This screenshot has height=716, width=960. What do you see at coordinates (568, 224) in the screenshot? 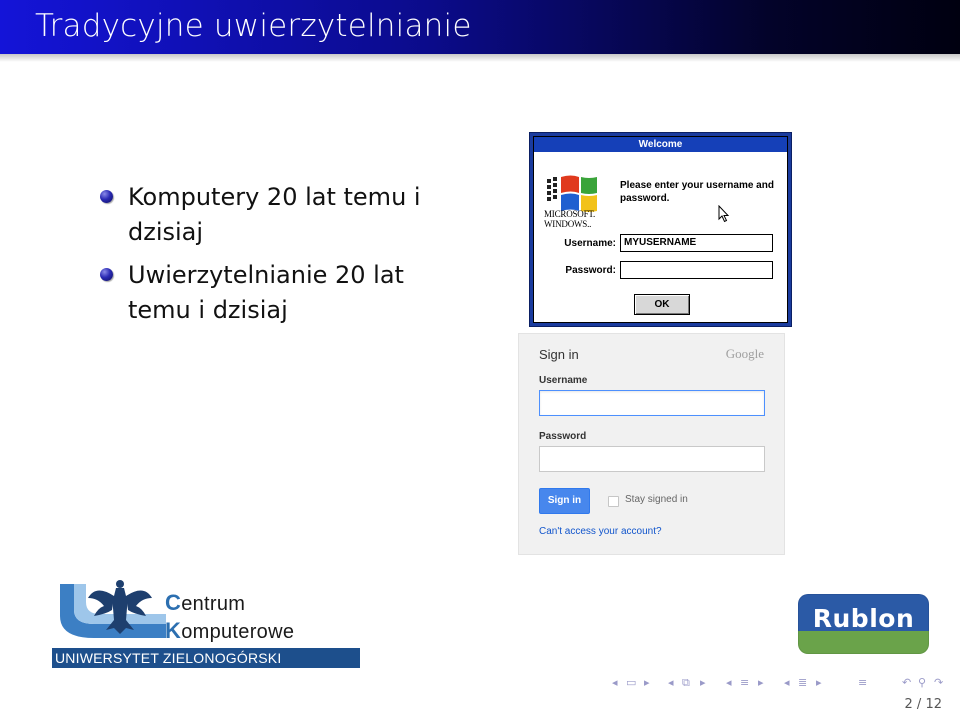
I see `windows-brand-line: WINDOWS..` at bounding box center [568, 224].